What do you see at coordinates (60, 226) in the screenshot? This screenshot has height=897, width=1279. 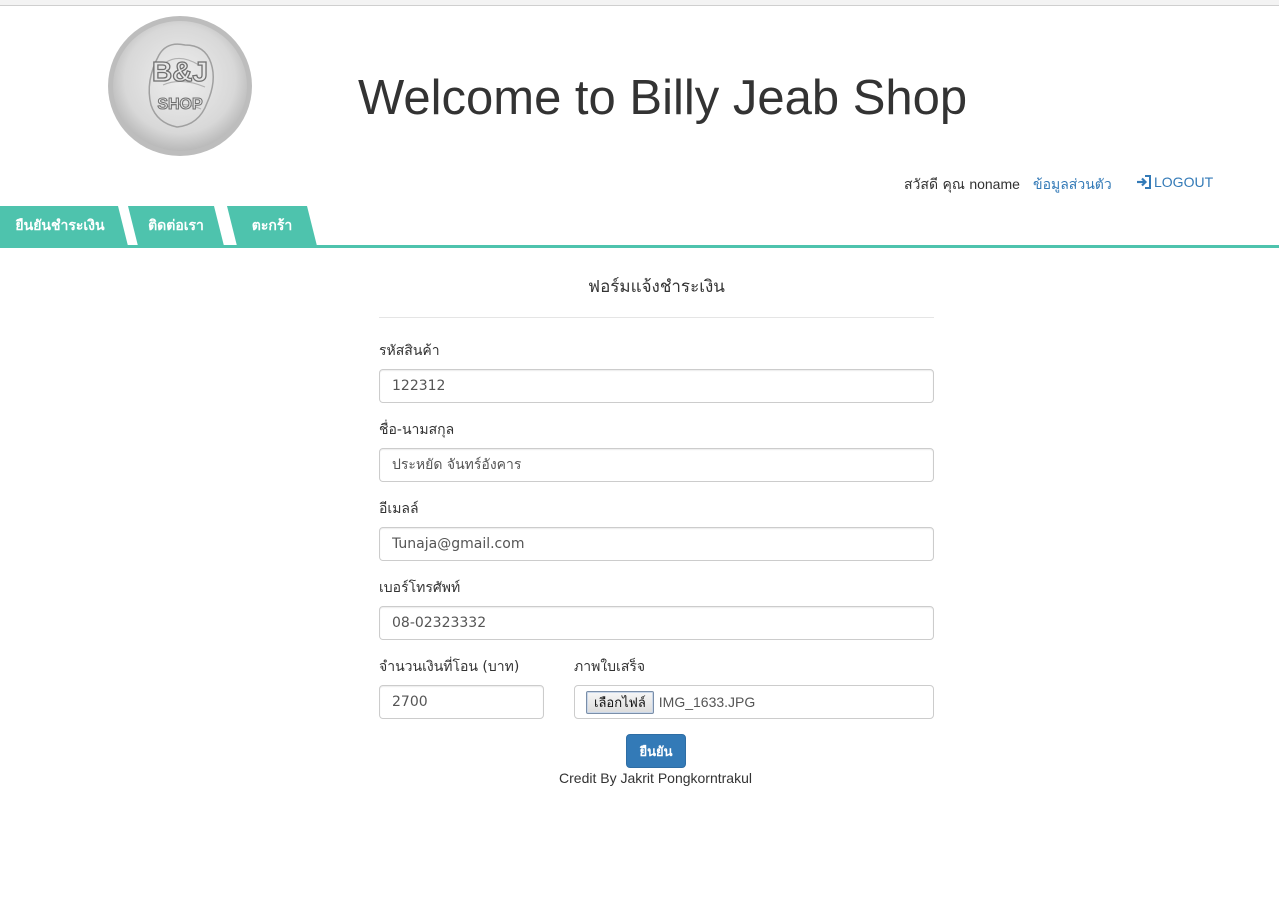 I see `tab-label: ยืนยันชำระเงิน` at bounding box center [60, 226].